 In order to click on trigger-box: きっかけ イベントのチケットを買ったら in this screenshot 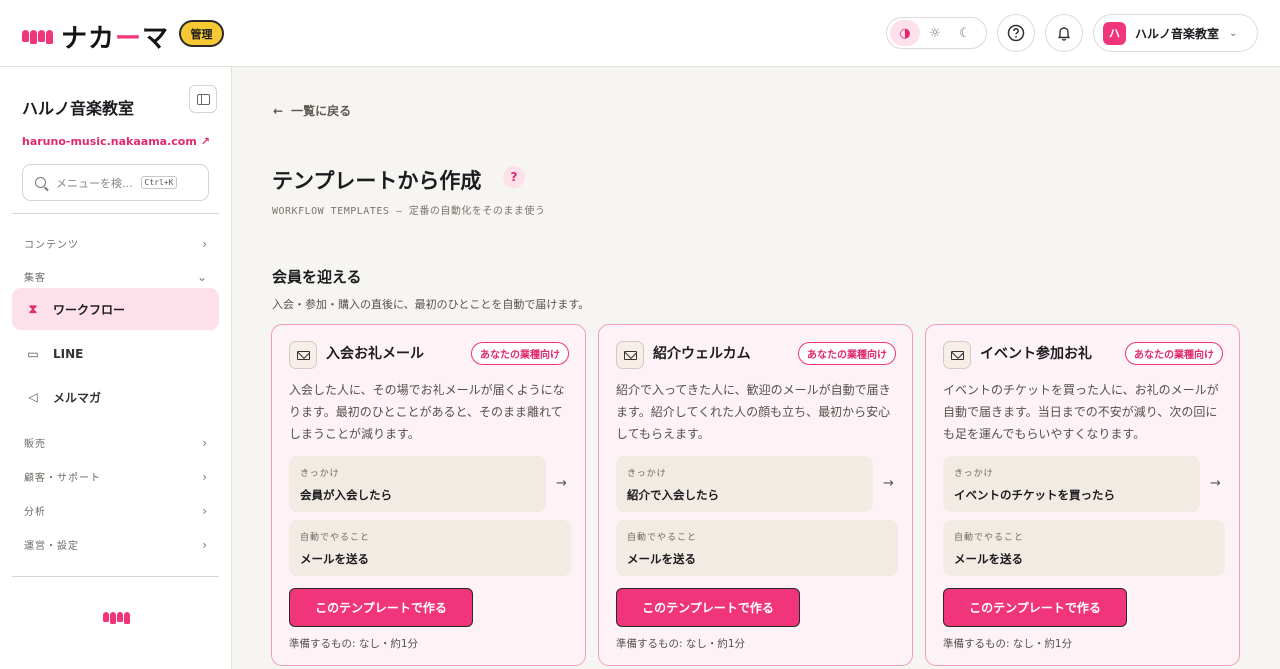, I will do `click(1071, 484)`.